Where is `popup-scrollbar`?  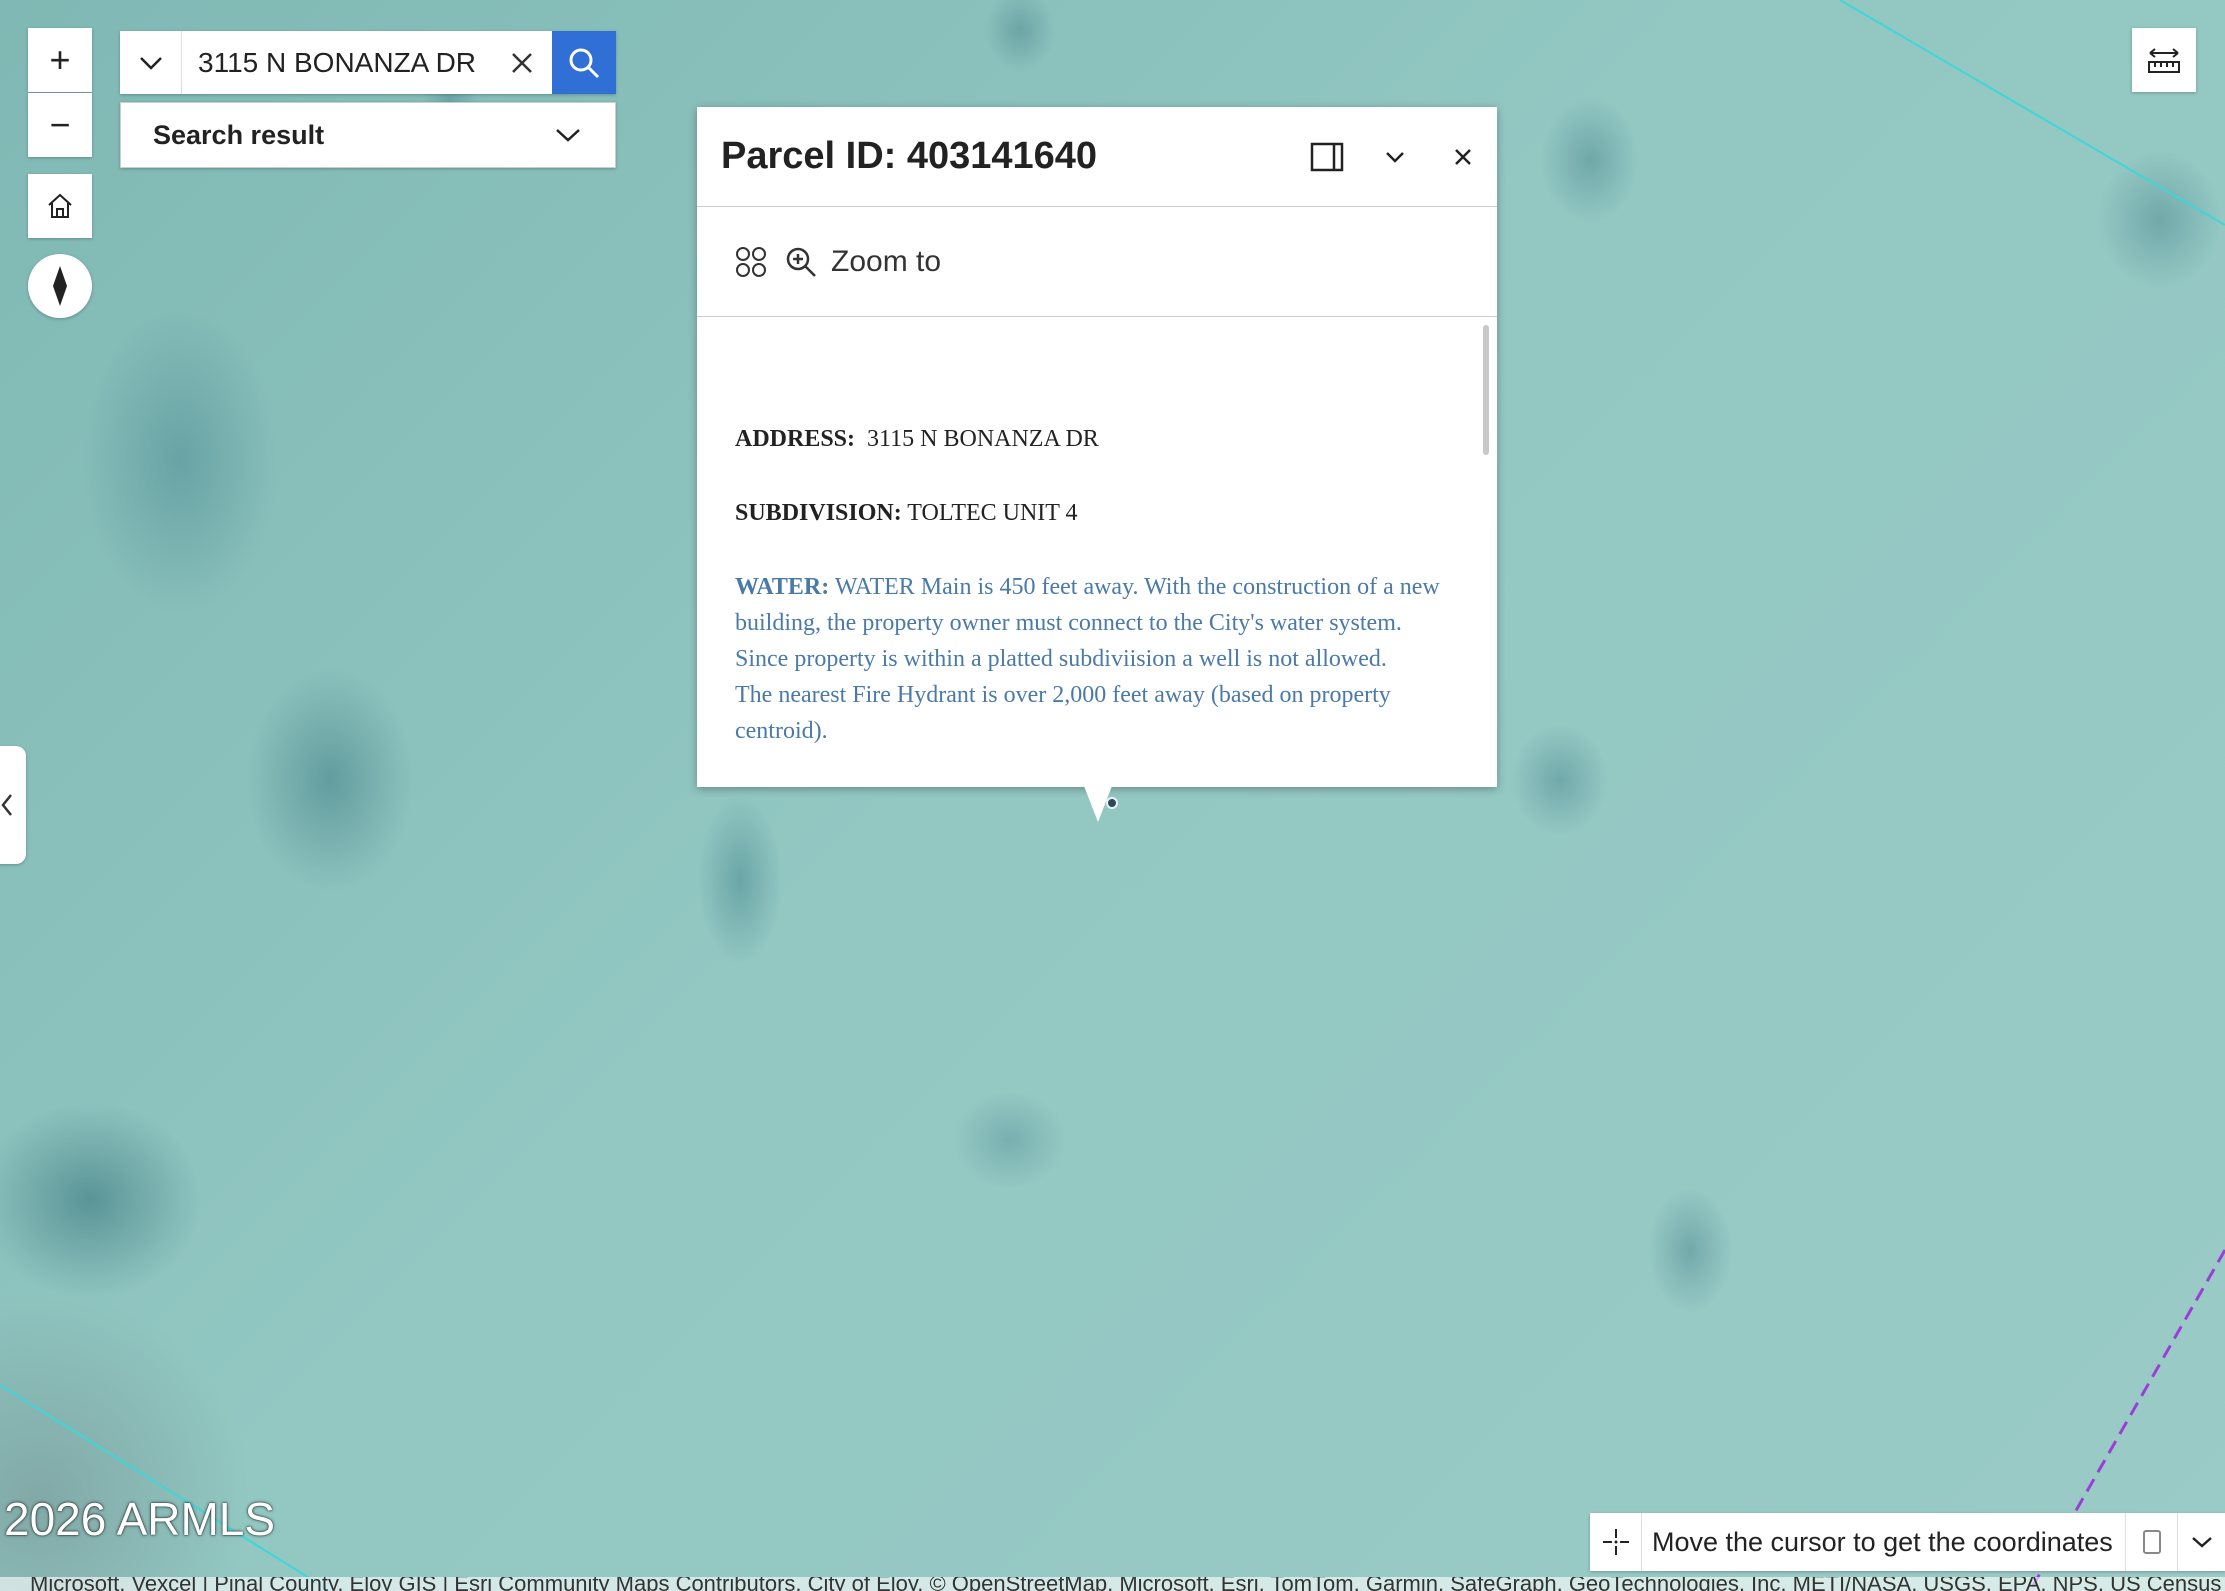
popup-scrollbar is located at coordinates (1486, 390).